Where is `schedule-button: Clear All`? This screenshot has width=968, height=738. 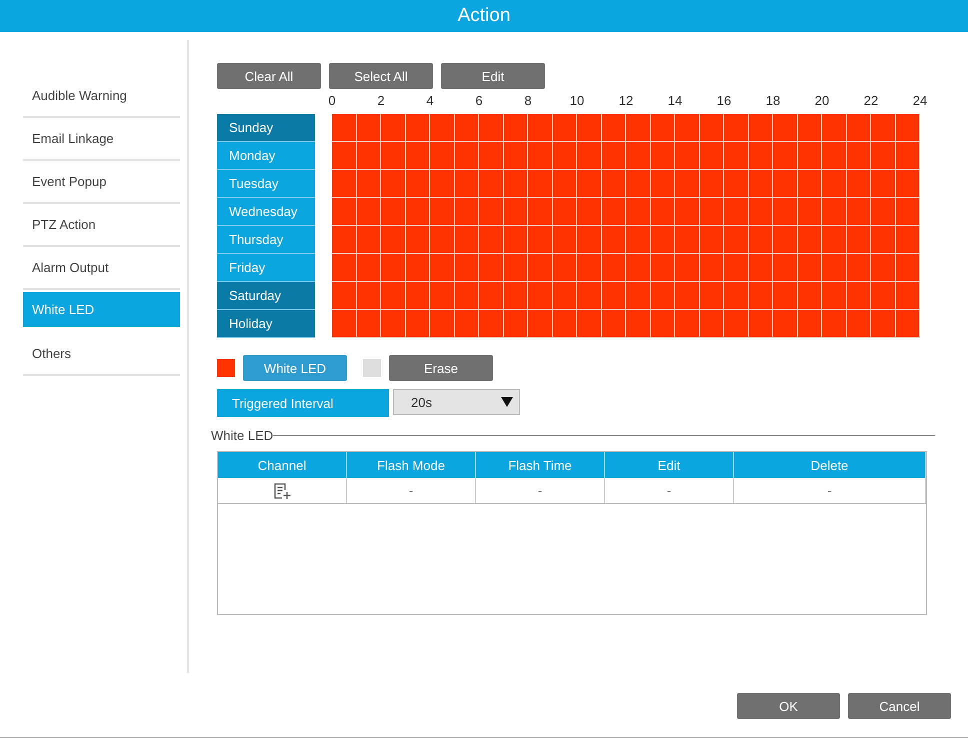
schedule-button: Clear All is located at coordinates (269, 76).